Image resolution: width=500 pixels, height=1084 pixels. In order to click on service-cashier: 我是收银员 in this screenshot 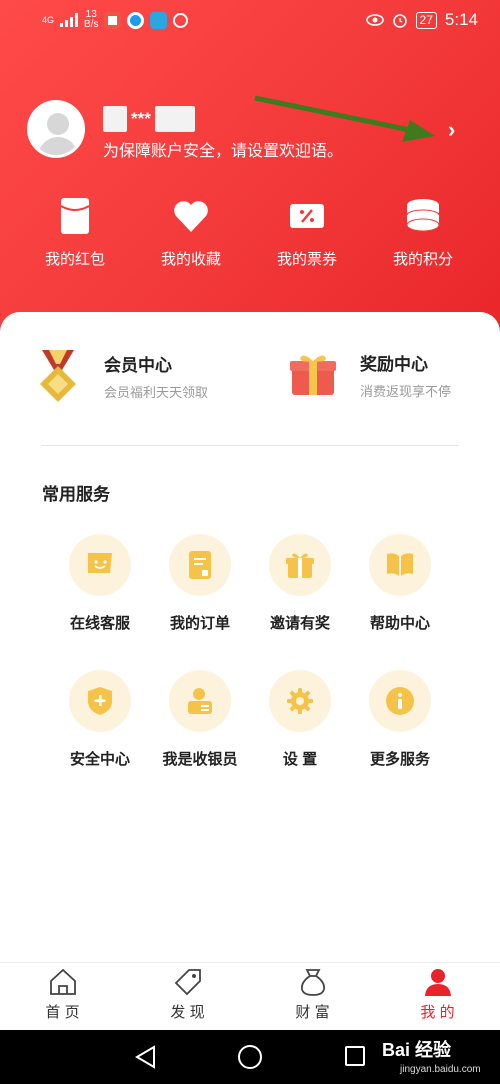, I will do `click(200, 719)`.